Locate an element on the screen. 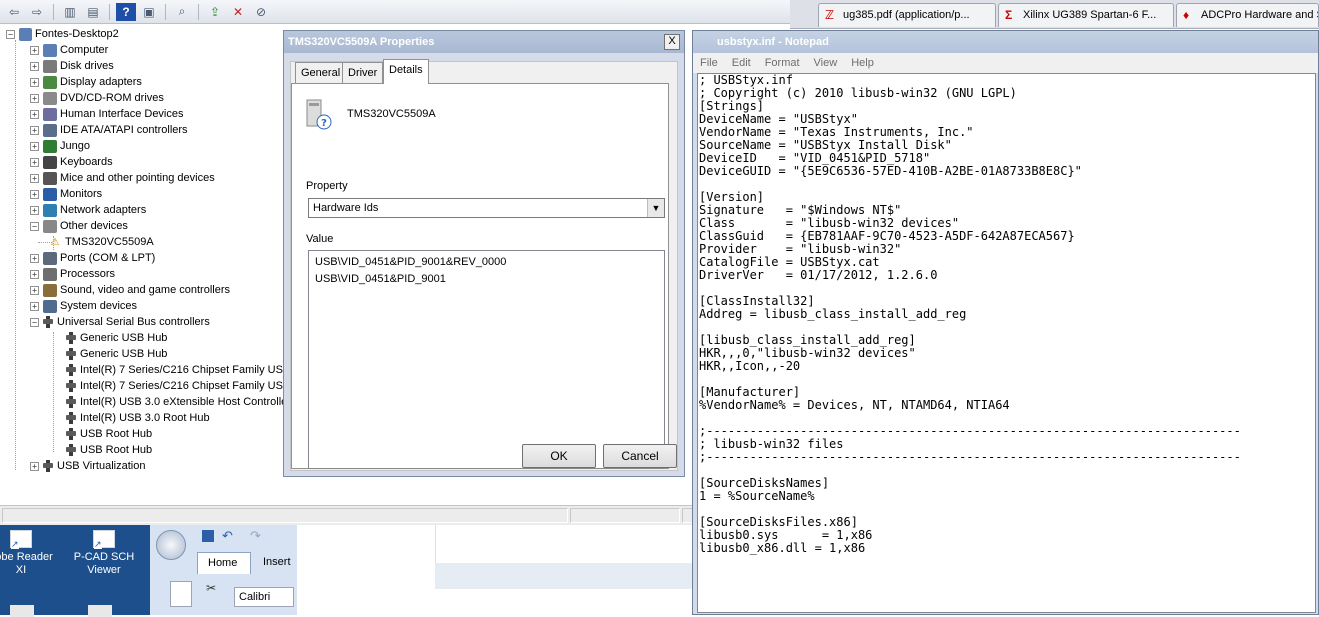 This screenshot has width=1319, height=617. tree-item-category: − Universal Serial Bus controllers is located at coordinates (120, 322).